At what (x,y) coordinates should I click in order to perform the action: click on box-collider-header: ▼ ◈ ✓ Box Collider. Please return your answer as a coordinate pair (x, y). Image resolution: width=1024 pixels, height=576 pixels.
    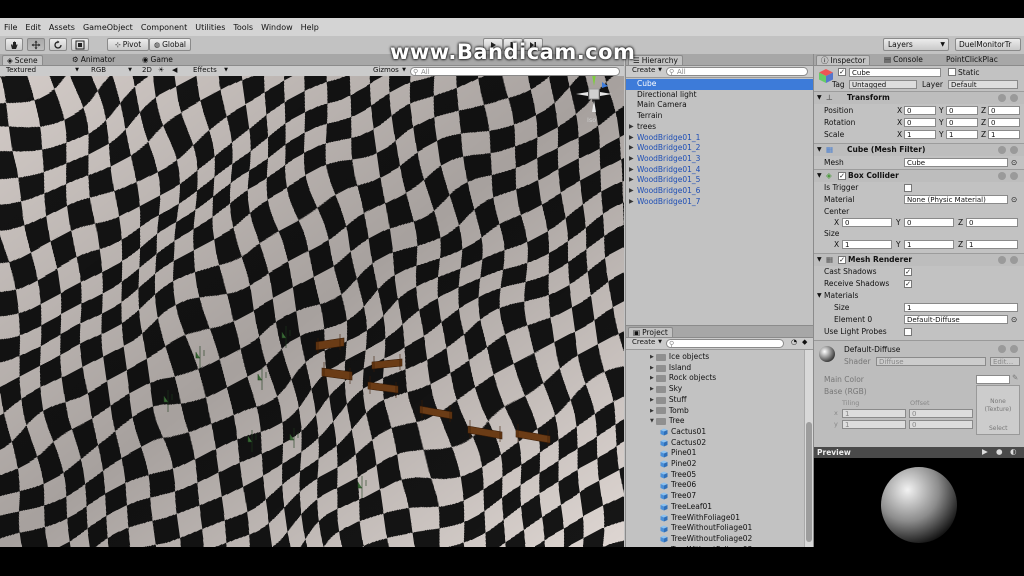
    Looking at the image, I should click on (919, 175).